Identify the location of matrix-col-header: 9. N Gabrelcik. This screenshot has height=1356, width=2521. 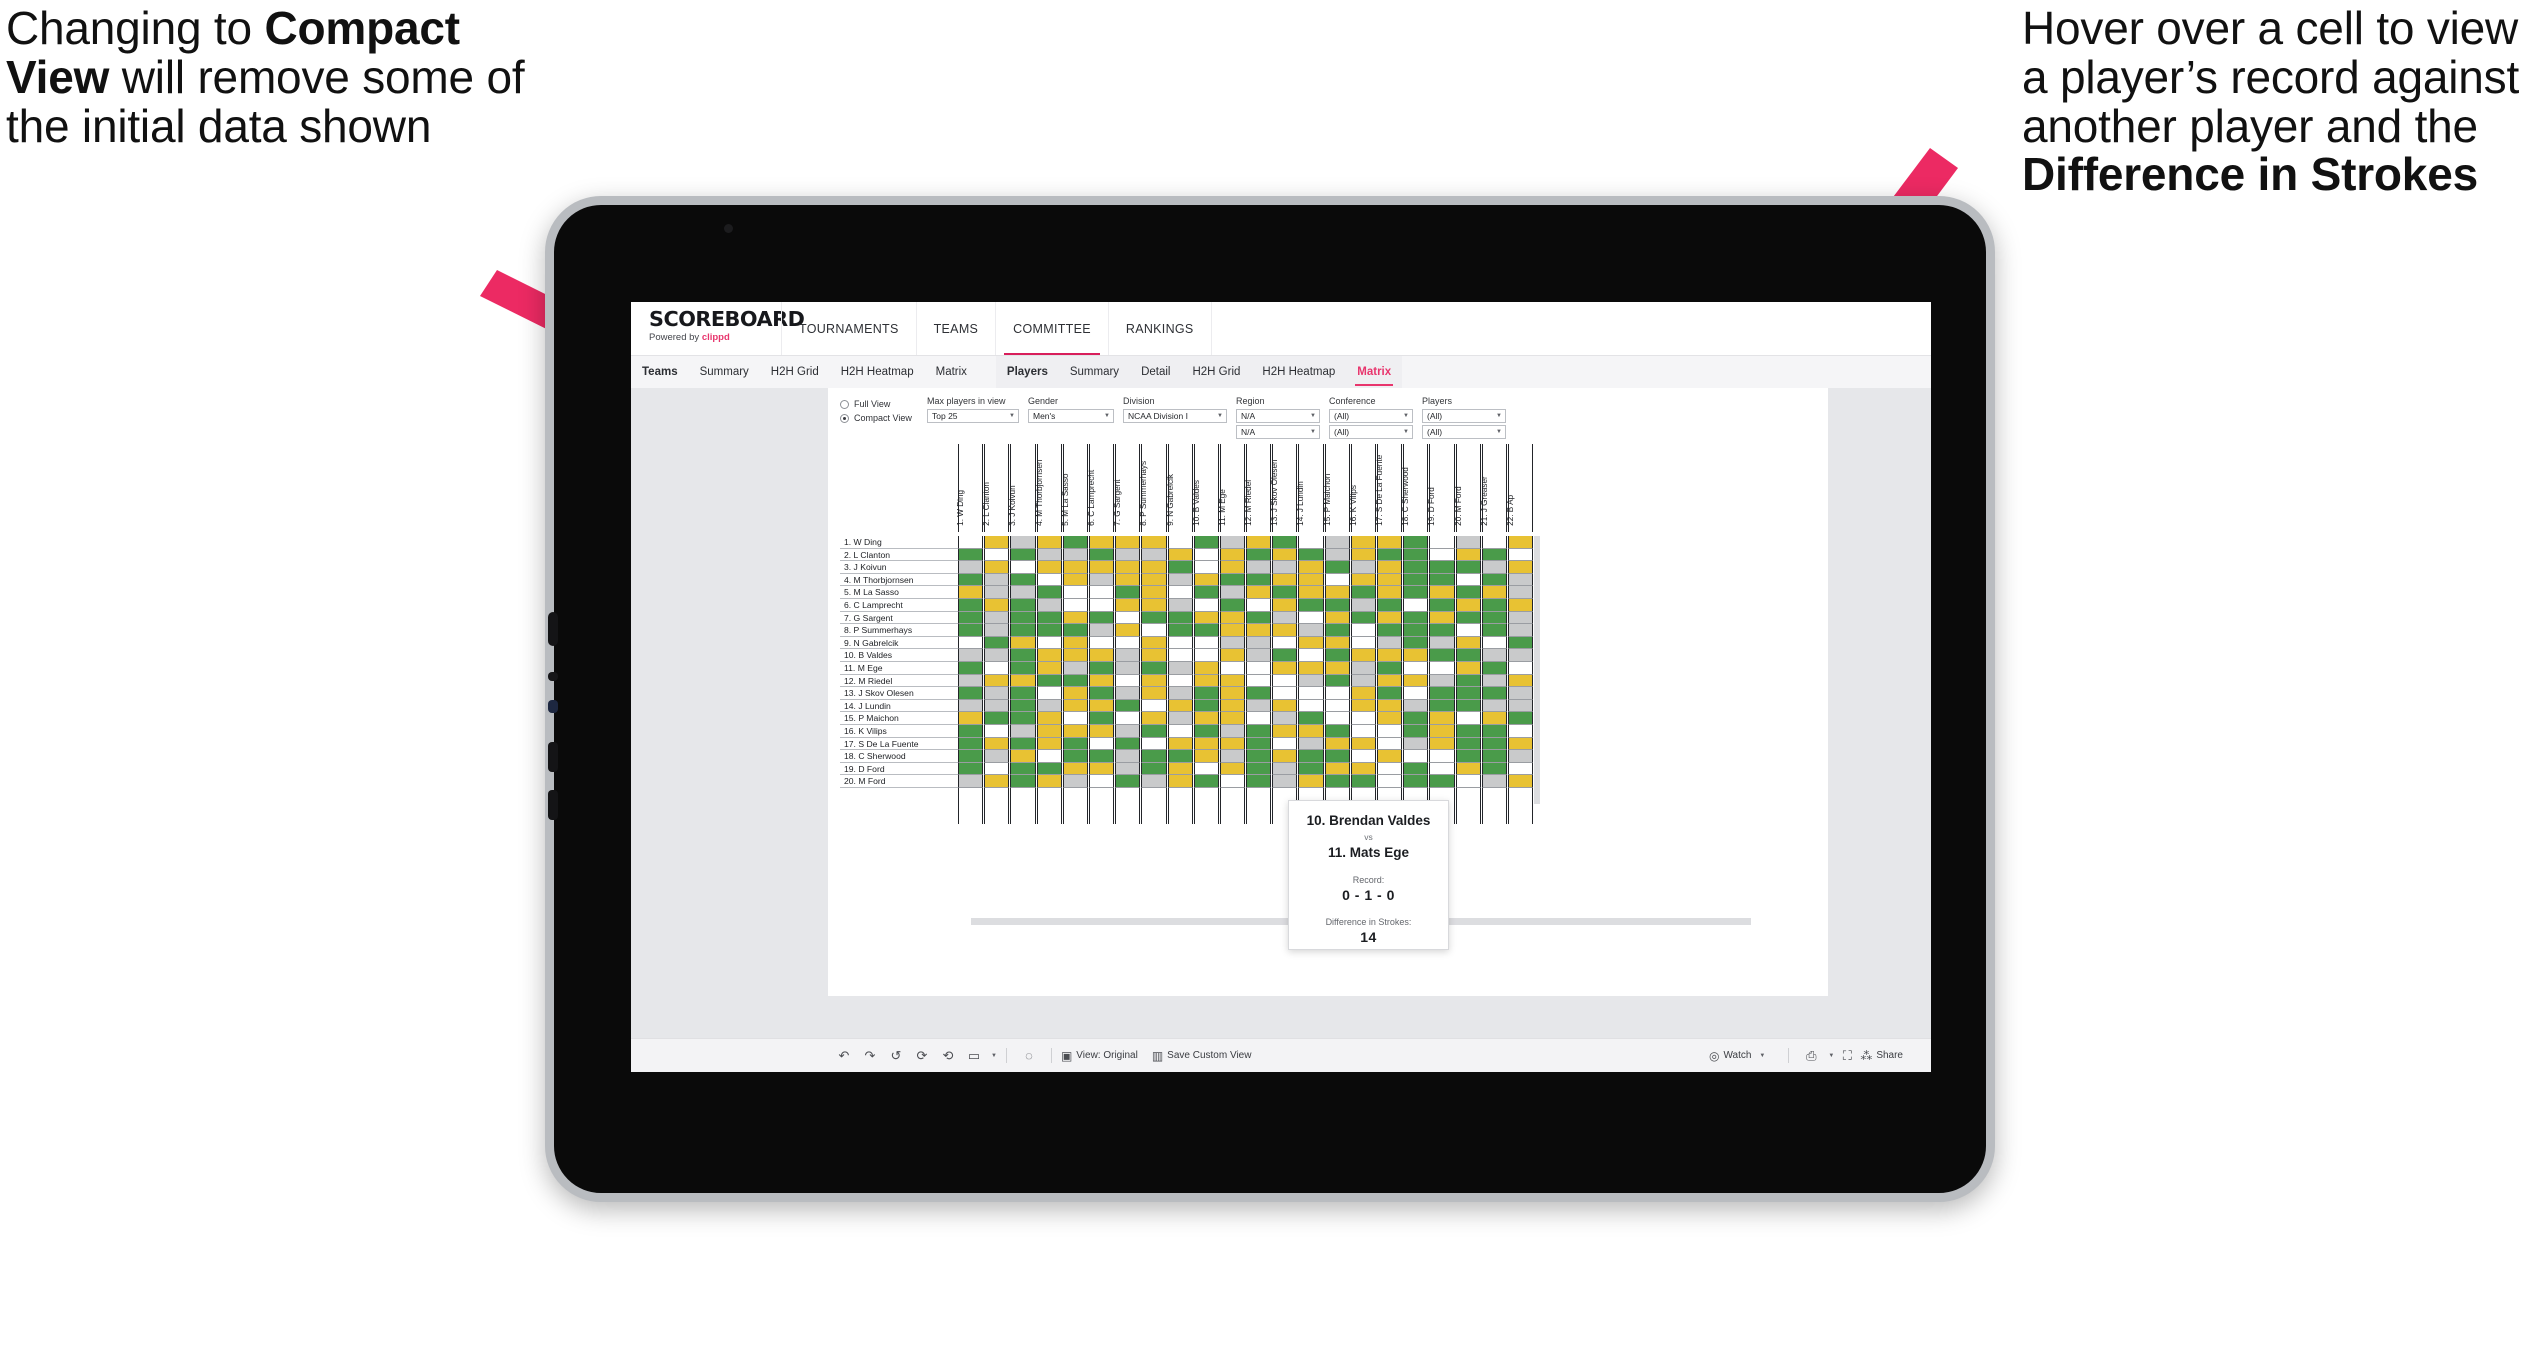
(1179, 488).